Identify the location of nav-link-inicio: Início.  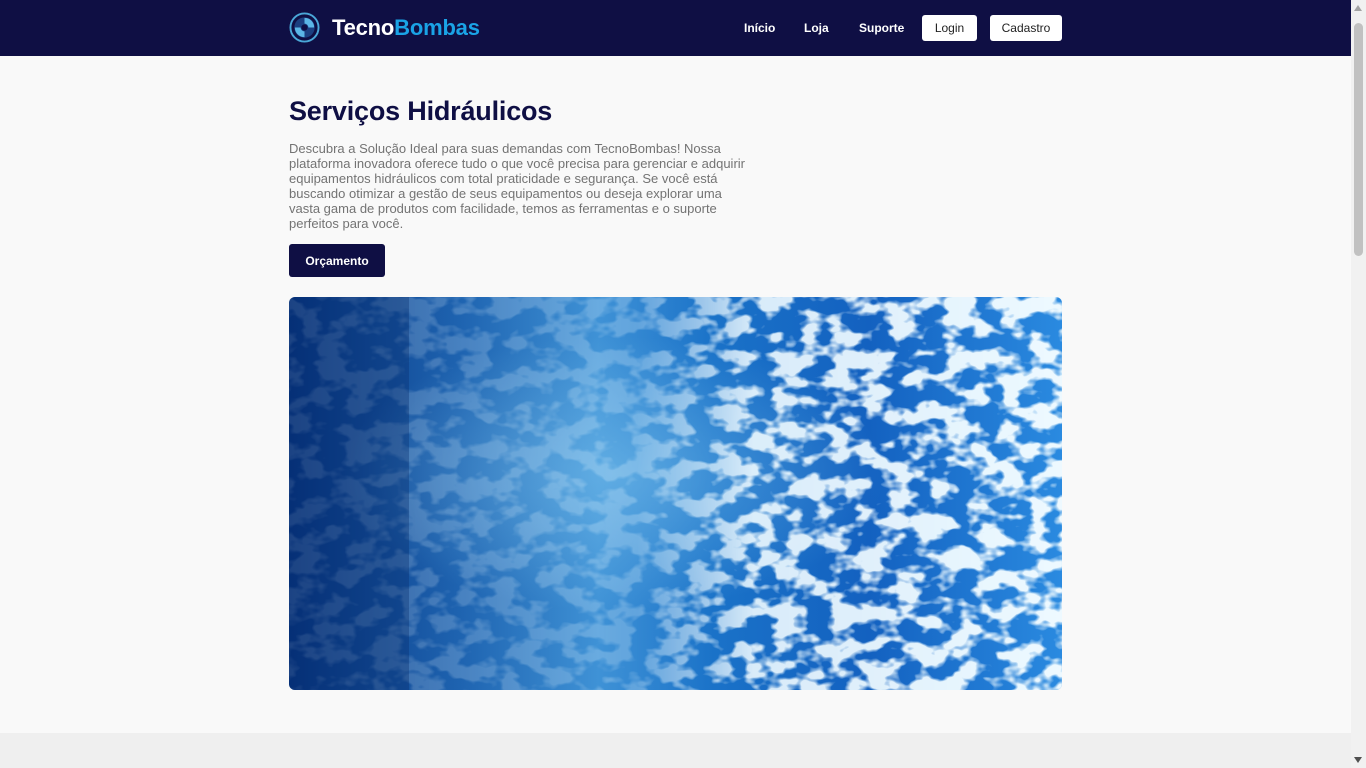
(759, 28).